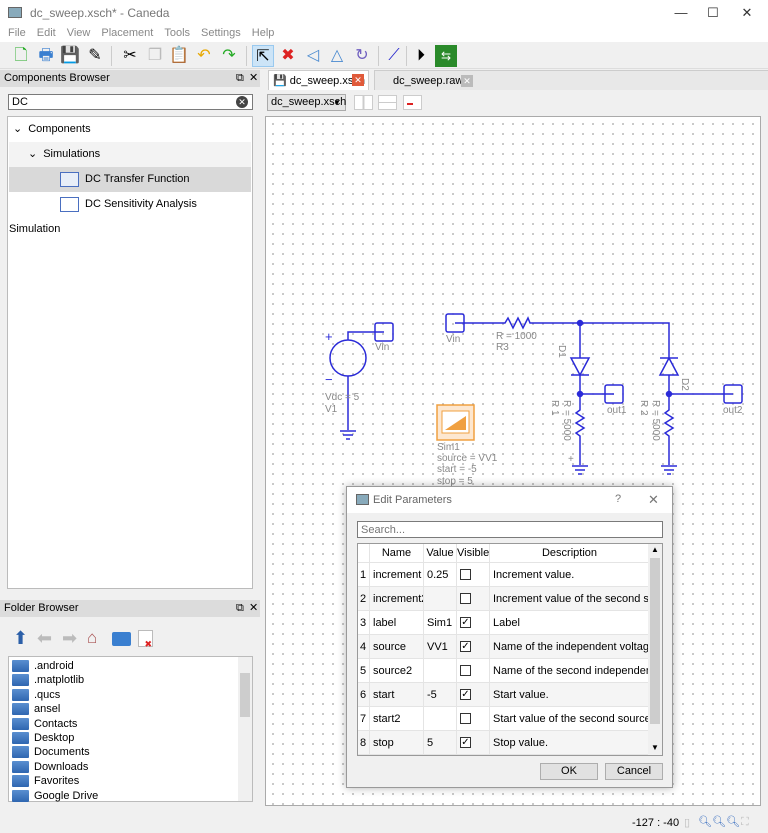 The image size is (768, 833). Describe the element at coordinates (364, 553) in the screenshot. I see `column-header` at that location.